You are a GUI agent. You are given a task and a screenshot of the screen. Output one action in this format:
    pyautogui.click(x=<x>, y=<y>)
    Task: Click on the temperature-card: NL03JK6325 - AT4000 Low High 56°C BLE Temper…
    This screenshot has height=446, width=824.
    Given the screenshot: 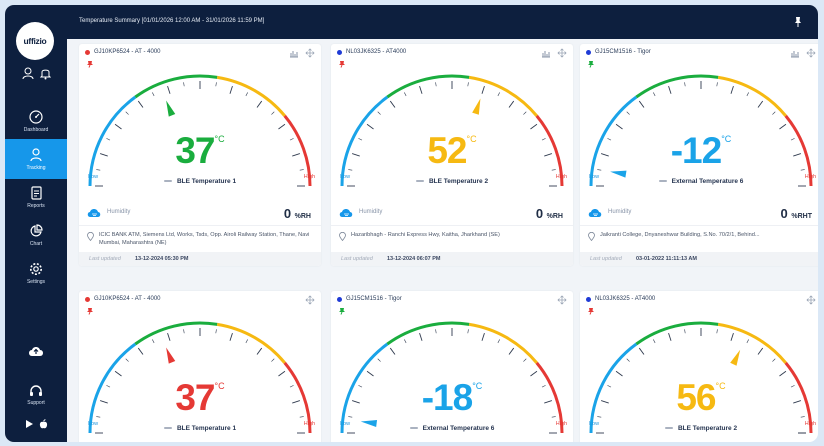 What is the action you would take?
    pyautogui.click(x=699, y=366)
    